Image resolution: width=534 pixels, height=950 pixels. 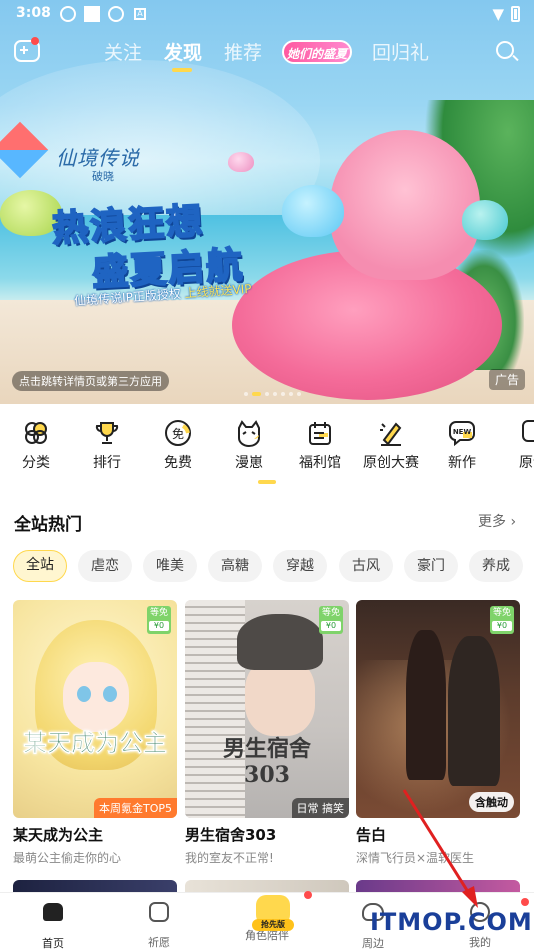 I want to click on touch-feature-badge: 含触动, so click(x=491, y=802).